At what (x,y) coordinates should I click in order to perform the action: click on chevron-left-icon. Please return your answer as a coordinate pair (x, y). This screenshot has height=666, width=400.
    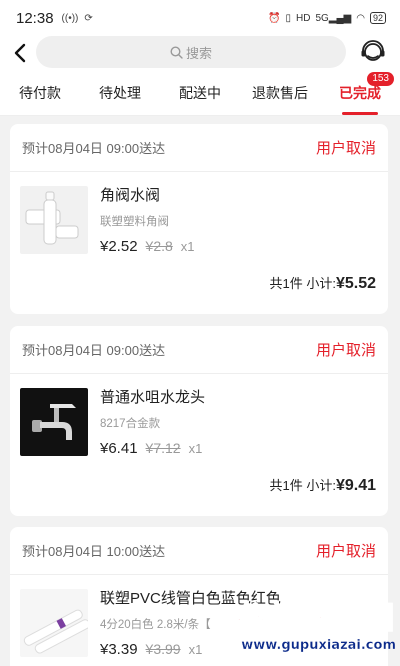
    Looking at the image, I should click on (20, 53).